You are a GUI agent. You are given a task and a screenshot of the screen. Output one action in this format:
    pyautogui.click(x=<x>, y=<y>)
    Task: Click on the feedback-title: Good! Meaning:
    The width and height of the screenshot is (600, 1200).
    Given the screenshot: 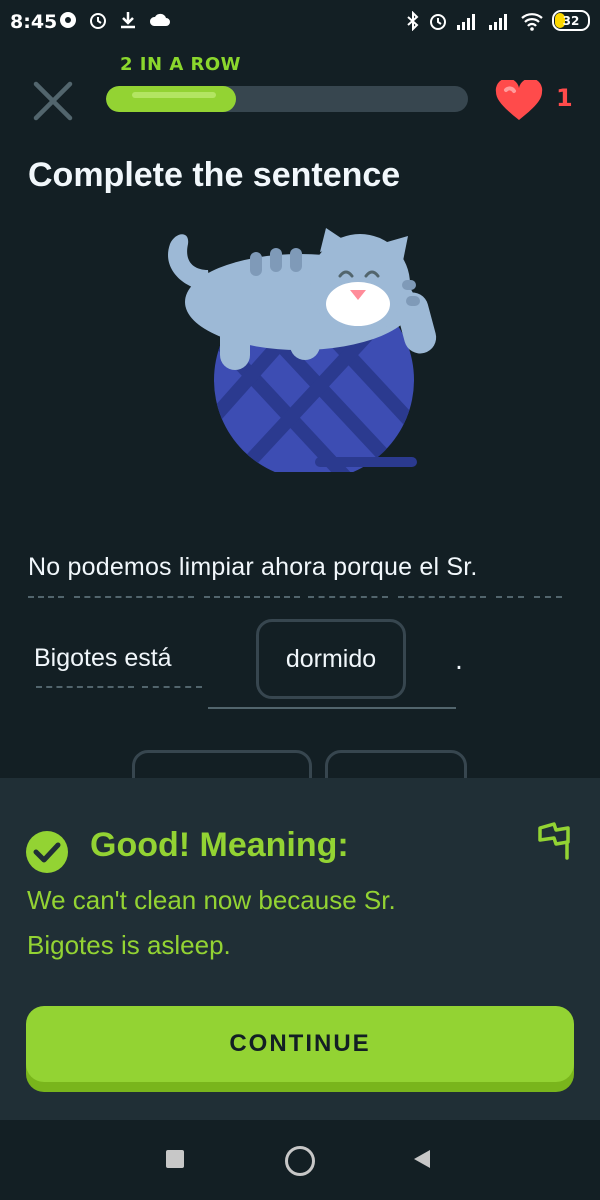 What is the action you would take?
    pyautogui.click(x=219, y=845)
    